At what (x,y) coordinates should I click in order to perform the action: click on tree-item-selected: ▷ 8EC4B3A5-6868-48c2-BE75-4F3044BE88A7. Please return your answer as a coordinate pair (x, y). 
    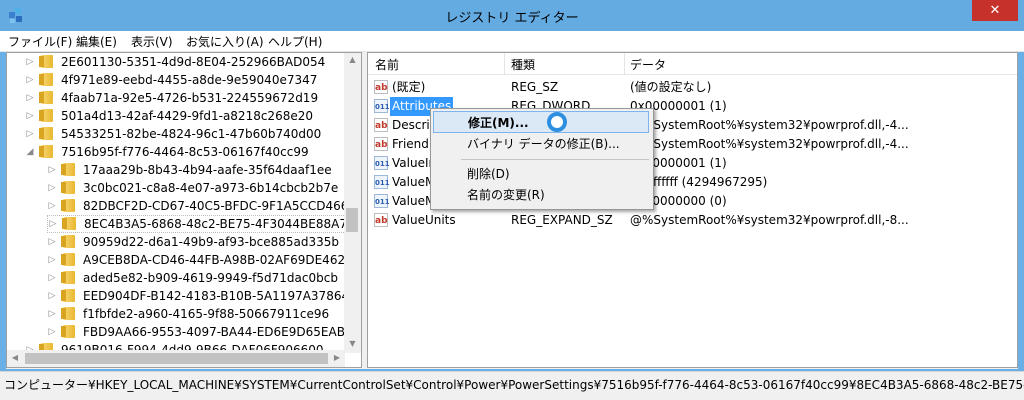
    Looking at the image, I should click on (199, 224).